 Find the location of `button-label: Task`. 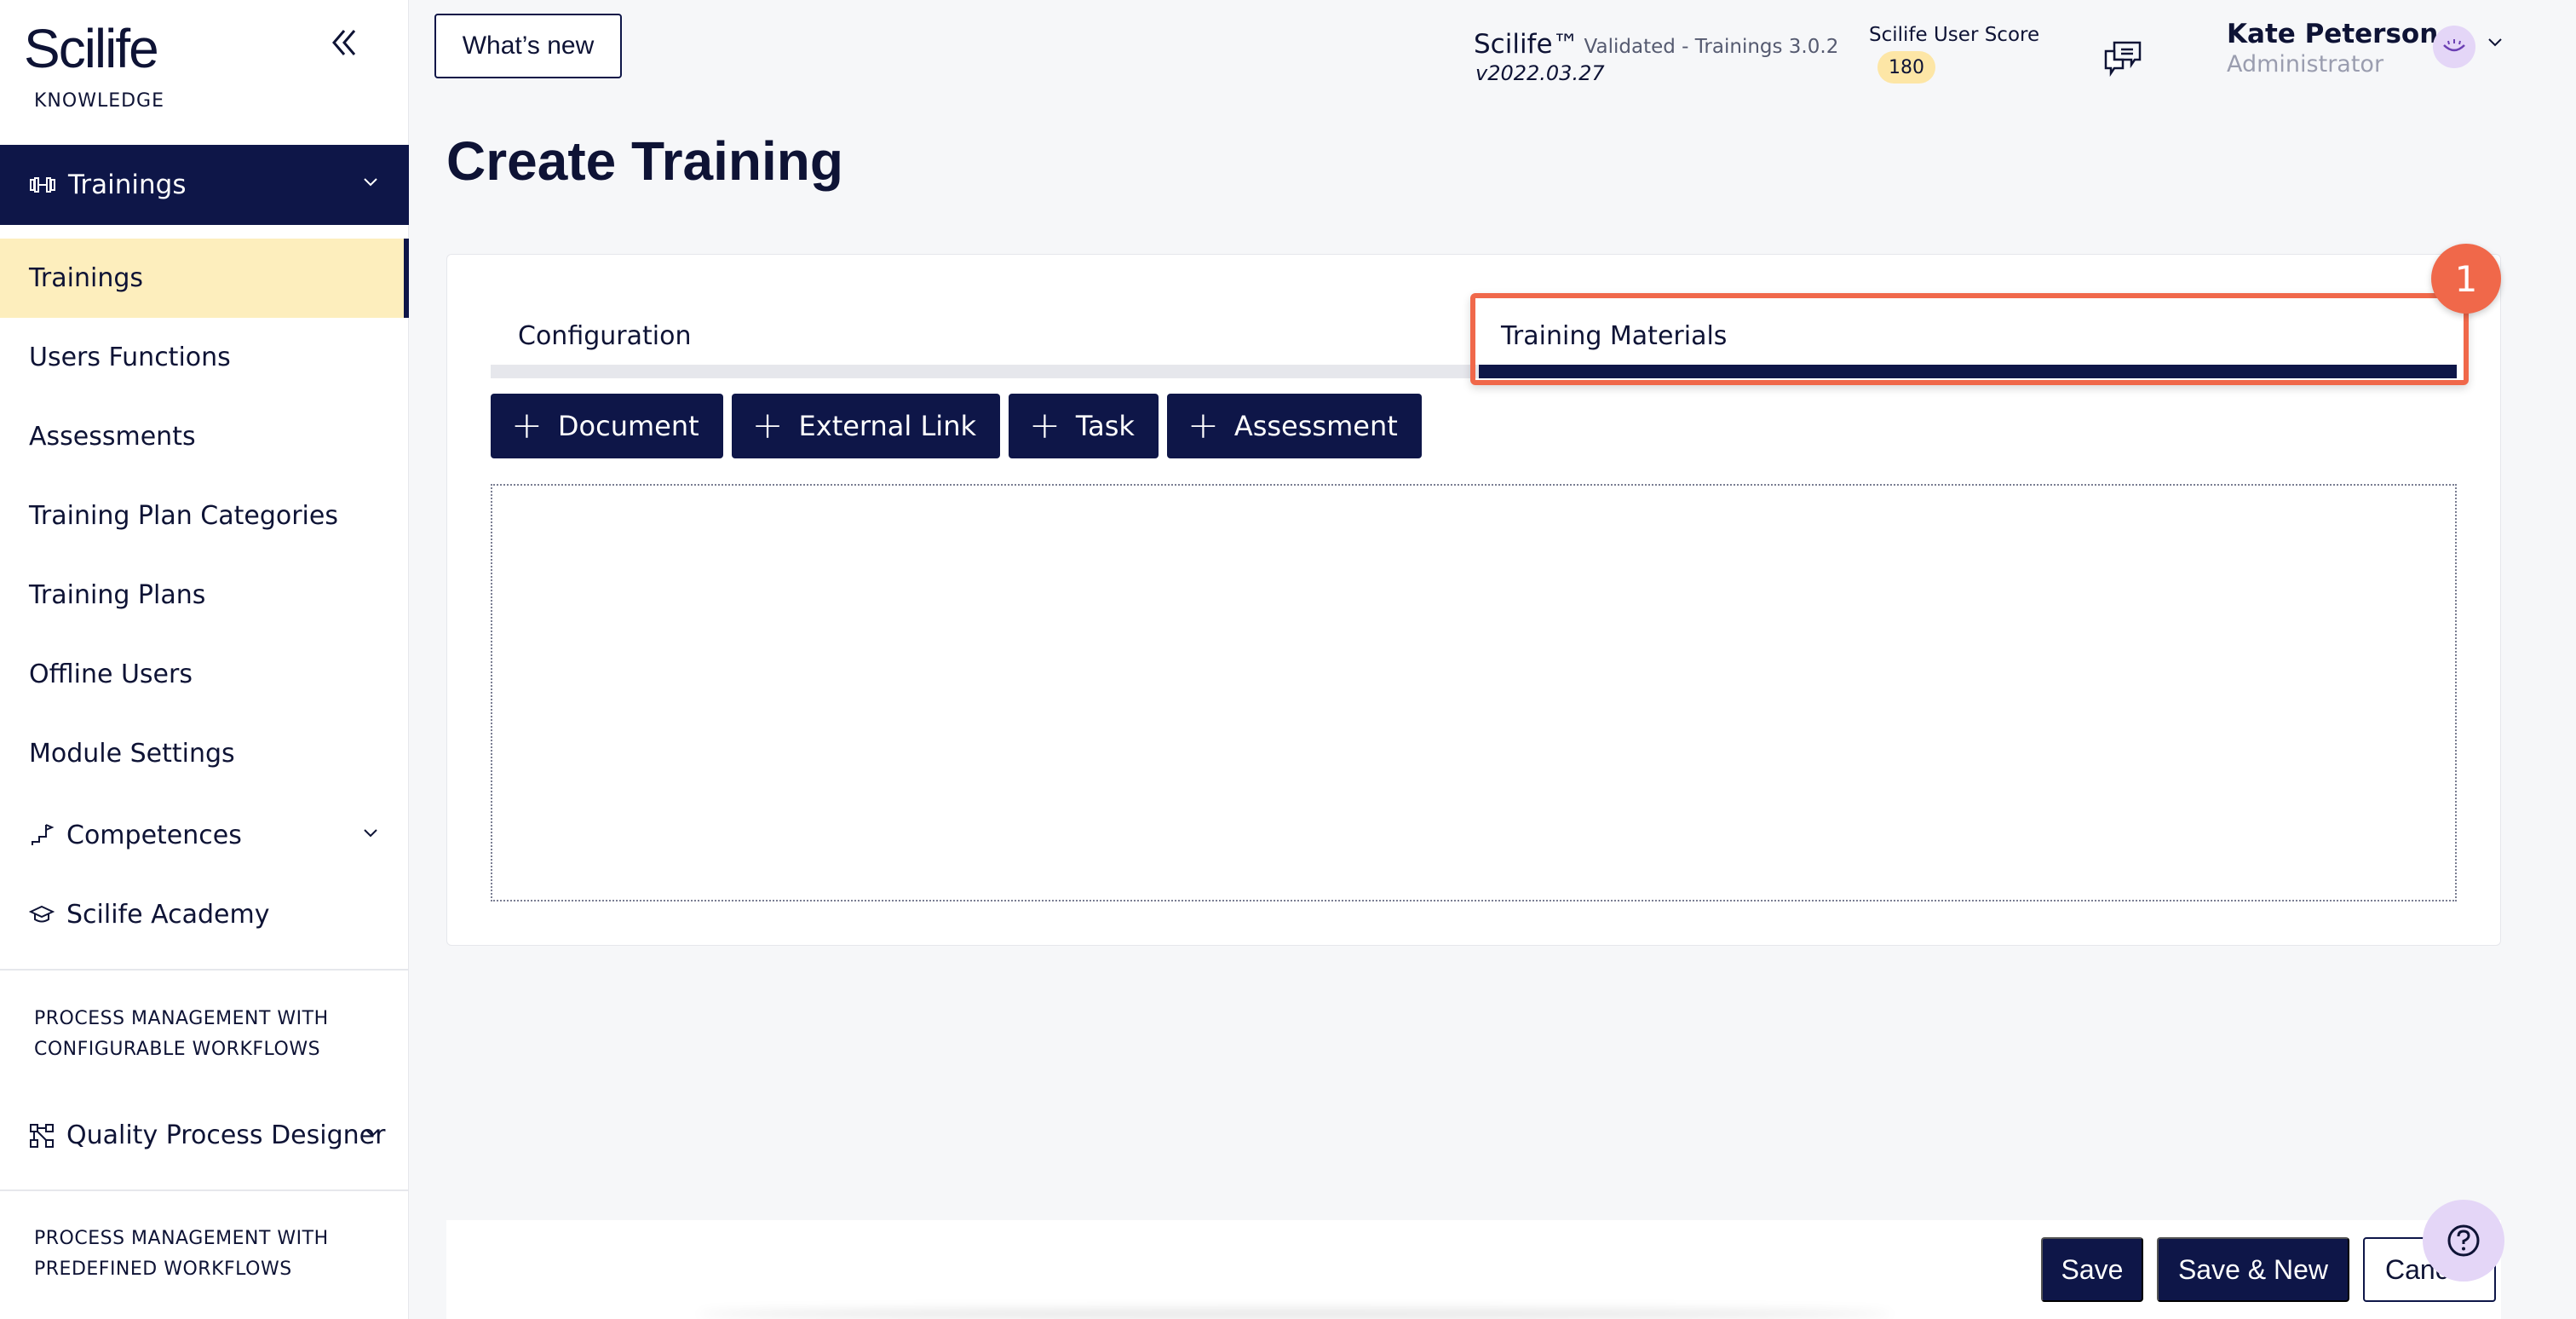

button-label: Task is located at coordinates (1105, 426).